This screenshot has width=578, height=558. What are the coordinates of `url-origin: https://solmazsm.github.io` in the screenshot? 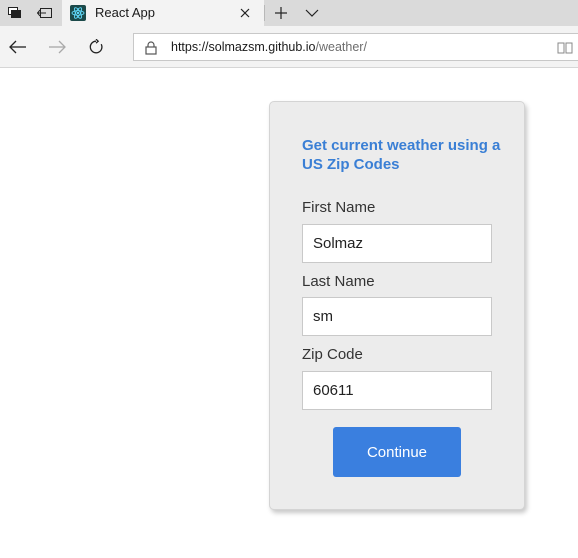 It's located at (243, 47).